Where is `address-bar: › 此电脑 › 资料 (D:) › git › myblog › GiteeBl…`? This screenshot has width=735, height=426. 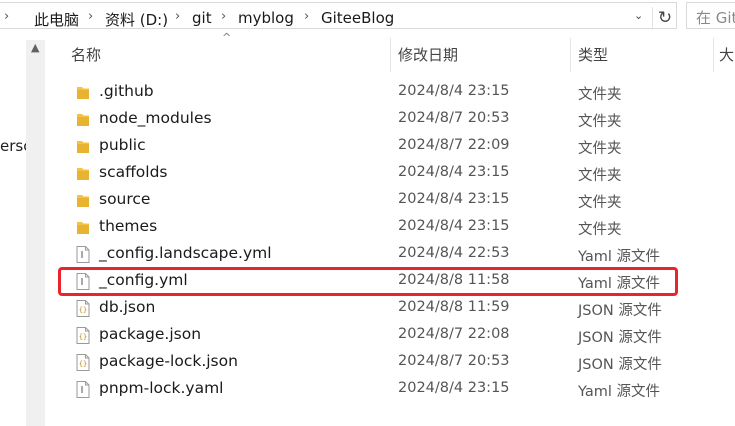
address-bar: › 此电脑 › 资料 (D:) › git › myblog › GiteeBl… is located at coordinates (338, 16).